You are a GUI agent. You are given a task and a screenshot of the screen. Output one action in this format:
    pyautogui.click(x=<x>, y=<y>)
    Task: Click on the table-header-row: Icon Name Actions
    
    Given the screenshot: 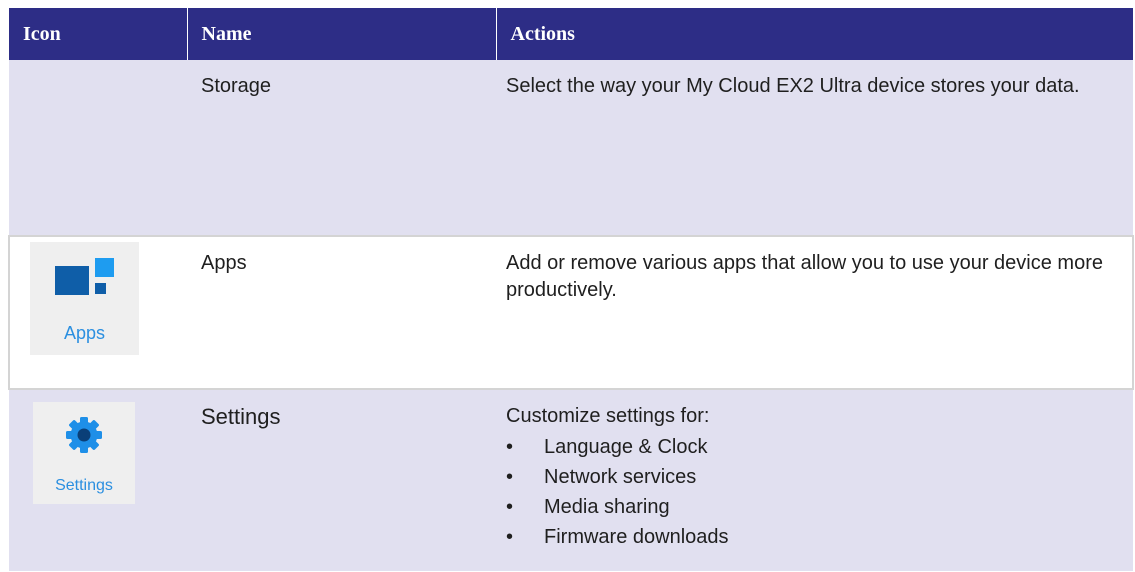 What is the action you would take?
    pyautogui.click(x=571, y=34)
    